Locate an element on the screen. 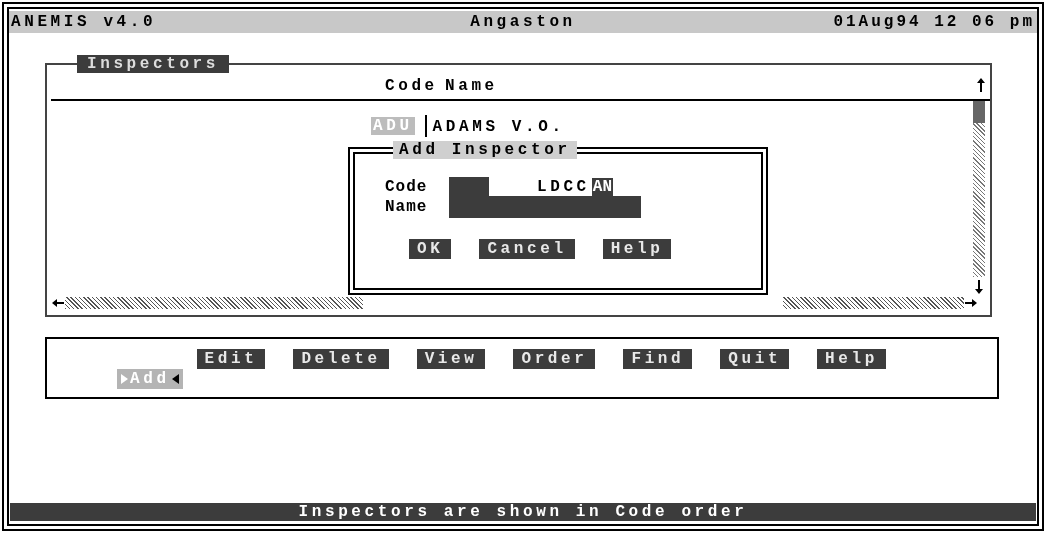 Image resolution: width=1046 pixels, height=533 pixels. status-text: Inspectors are shown in Code order is located at coordinates (523, 512).